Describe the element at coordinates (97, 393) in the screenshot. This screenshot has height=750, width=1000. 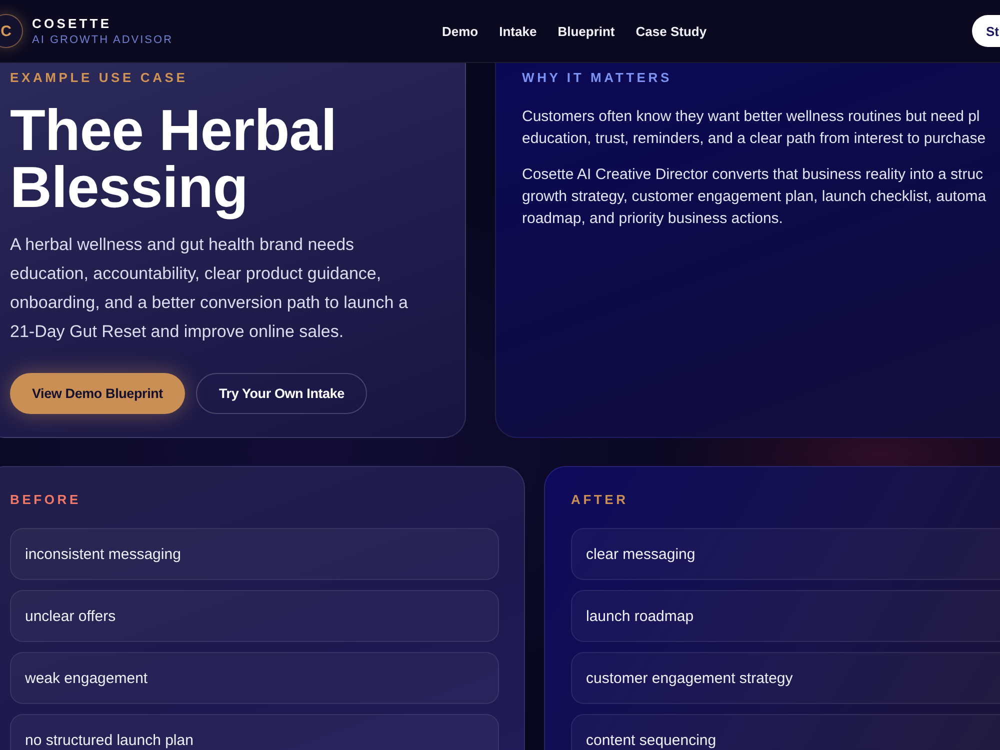
I see `primary-button: View Demo Blueprint` at that location.